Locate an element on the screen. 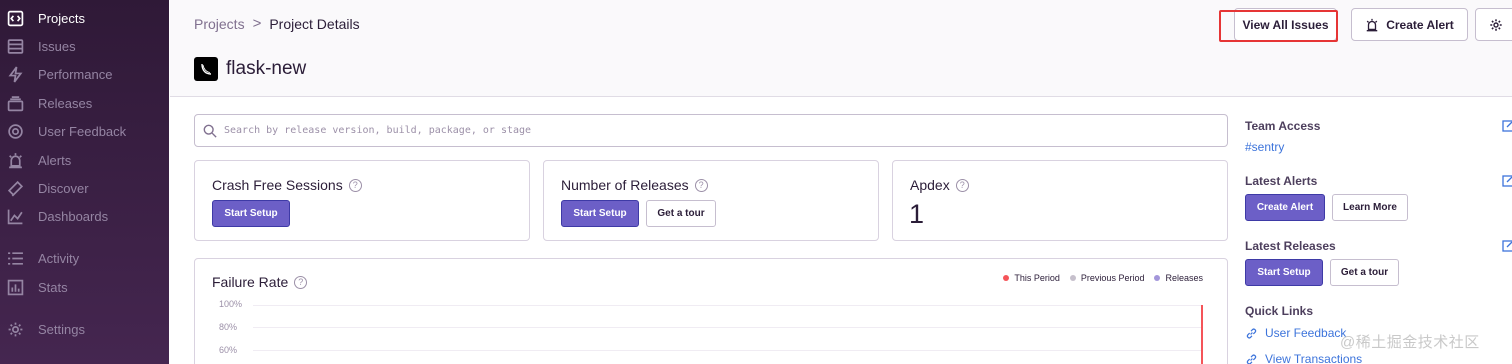  user-feedback-icon is located at coordinates (15, 131).